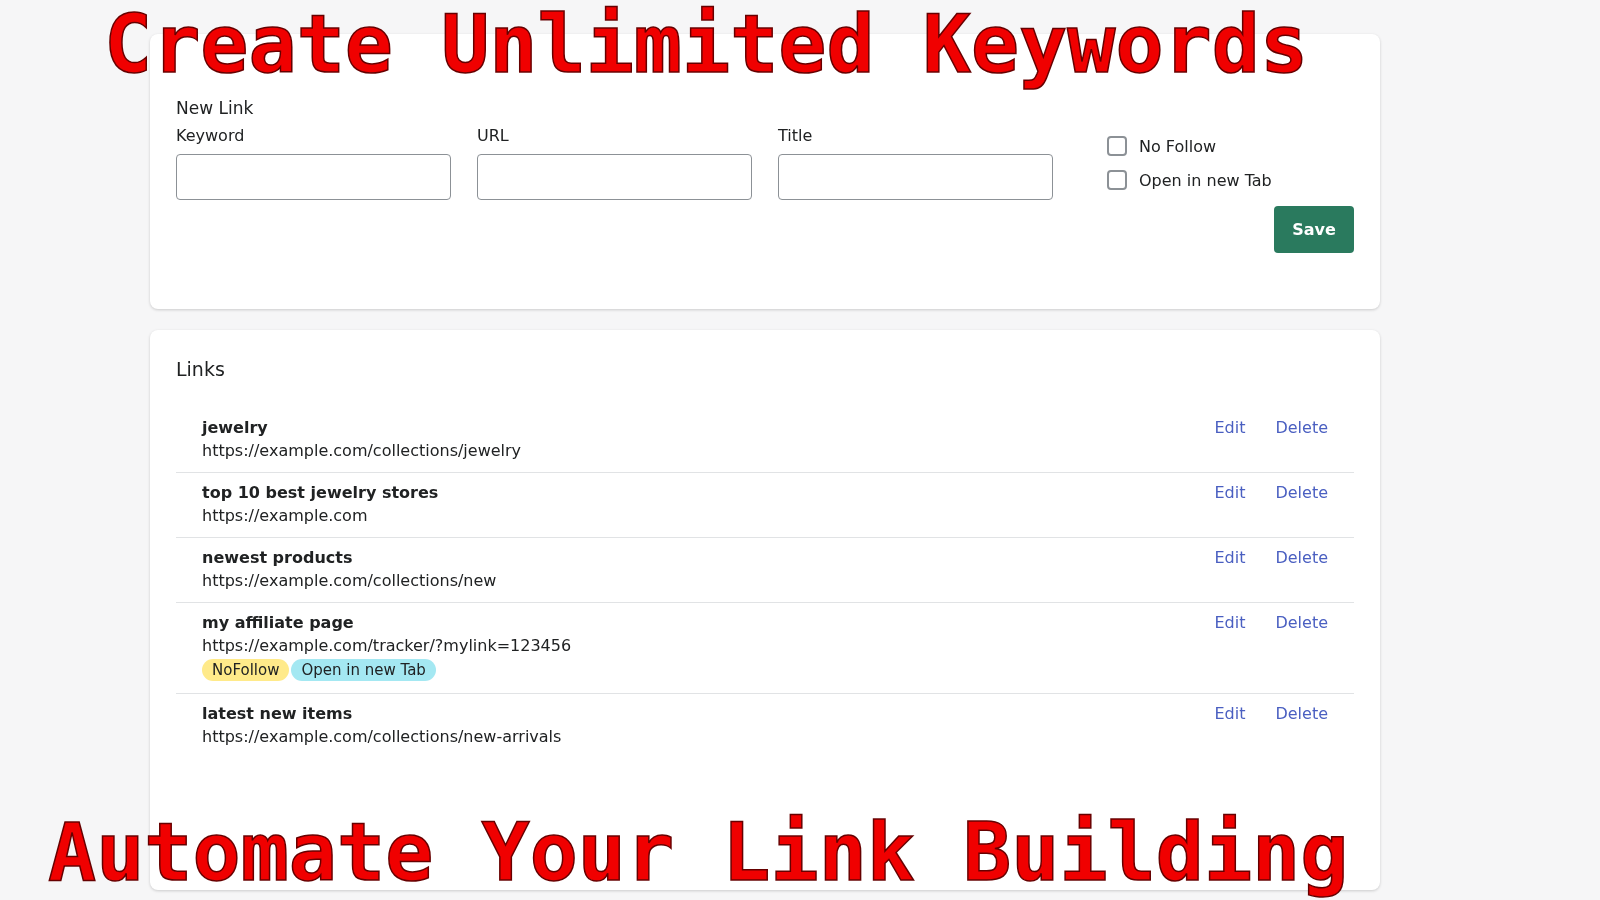  What do you see at coordinates (235, 427) in the screenshot?
I see `link-keyword: jewelry` at bounding box center [235, 427].